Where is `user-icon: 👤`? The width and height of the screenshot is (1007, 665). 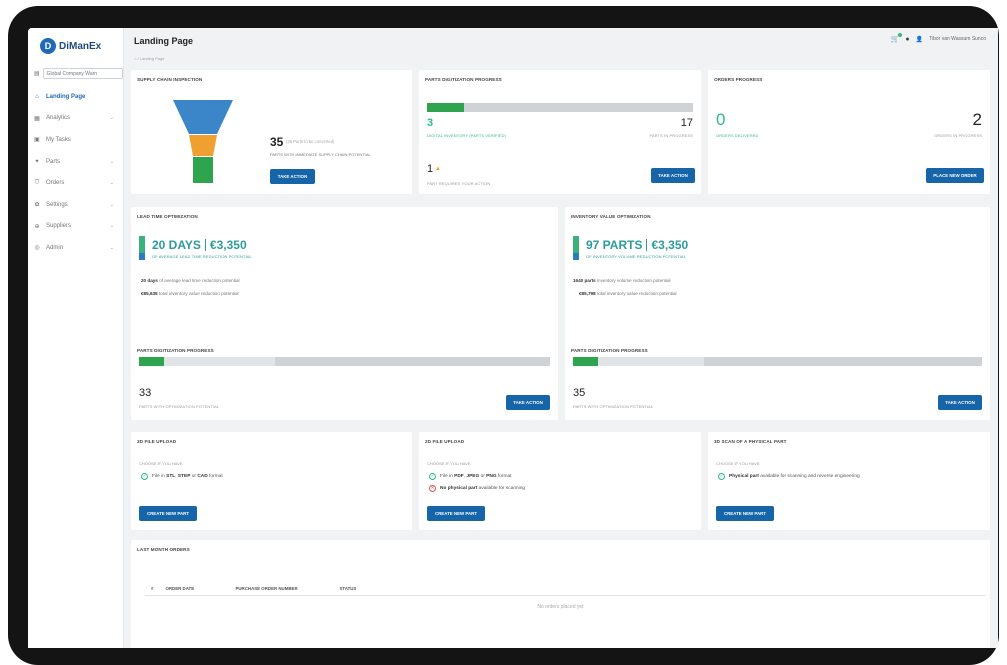
user-icon: 👤 is located at coordinates (919, 39).